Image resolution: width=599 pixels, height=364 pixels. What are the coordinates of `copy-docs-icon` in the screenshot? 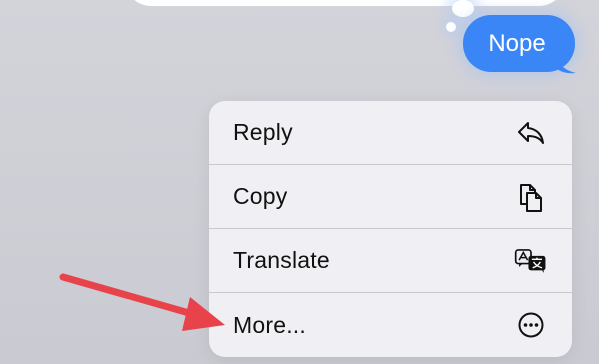 It's located at (531, 197).